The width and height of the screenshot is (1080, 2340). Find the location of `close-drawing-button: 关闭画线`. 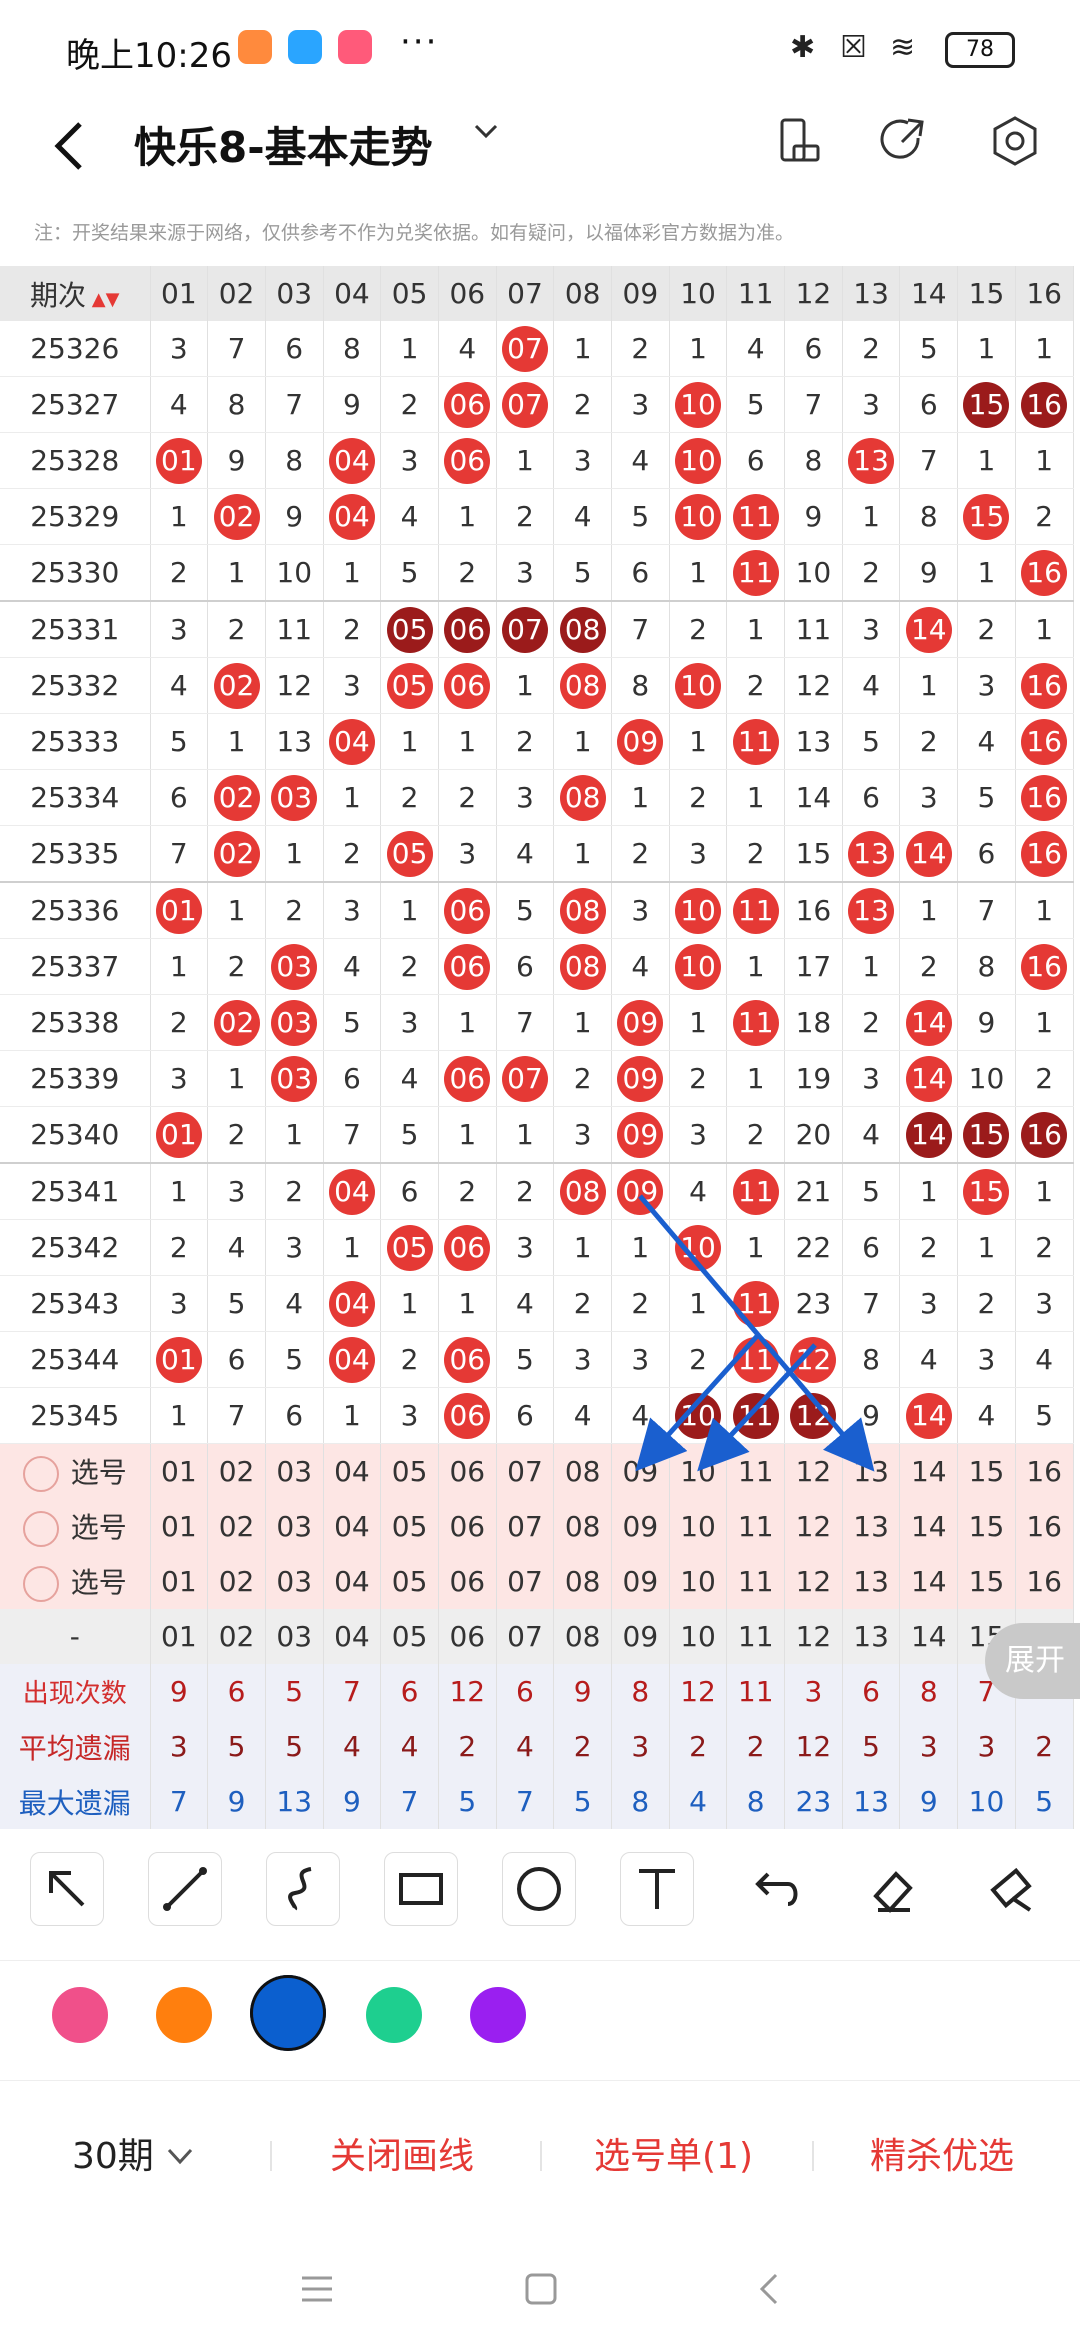

close-drawing-button: 关闭画线 is located at coordinates (402, 2153).